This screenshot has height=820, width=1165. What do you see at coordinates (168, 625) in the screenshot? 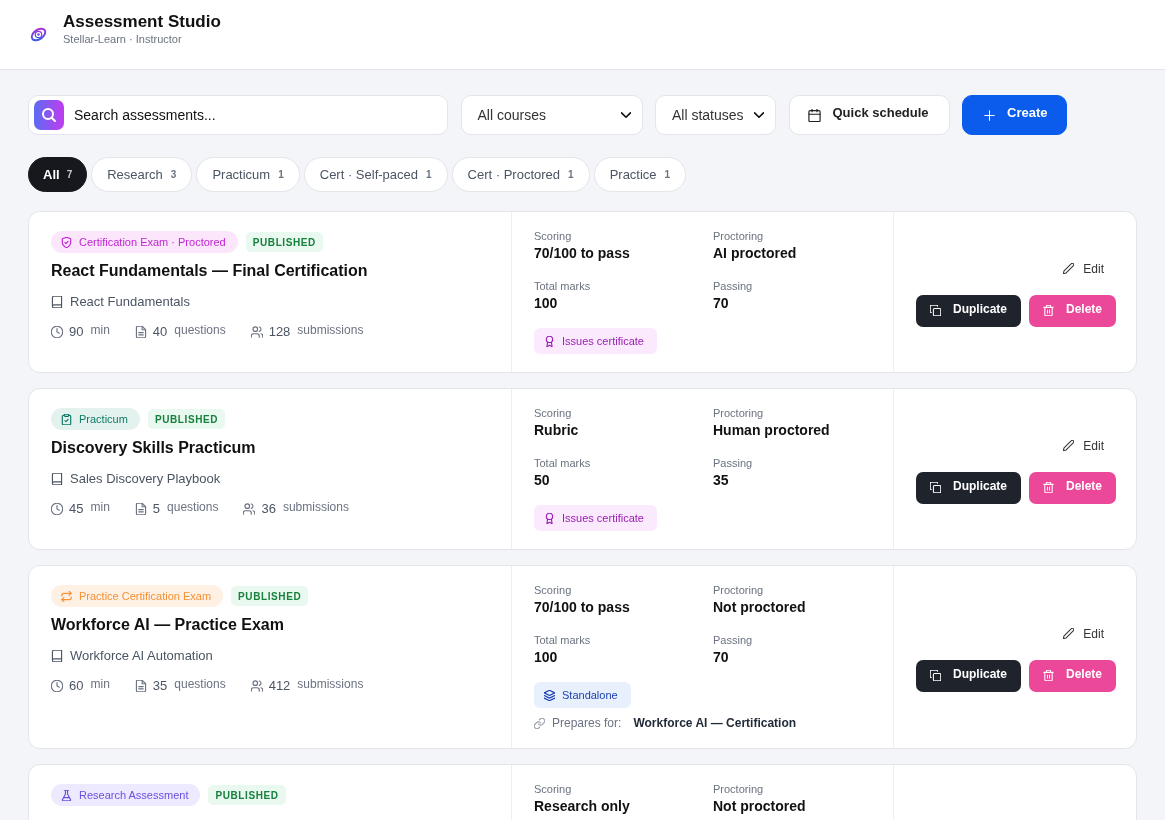
I see `assessment-title: Workforce AI — Practice Exam` at bounding box center [168, 625].